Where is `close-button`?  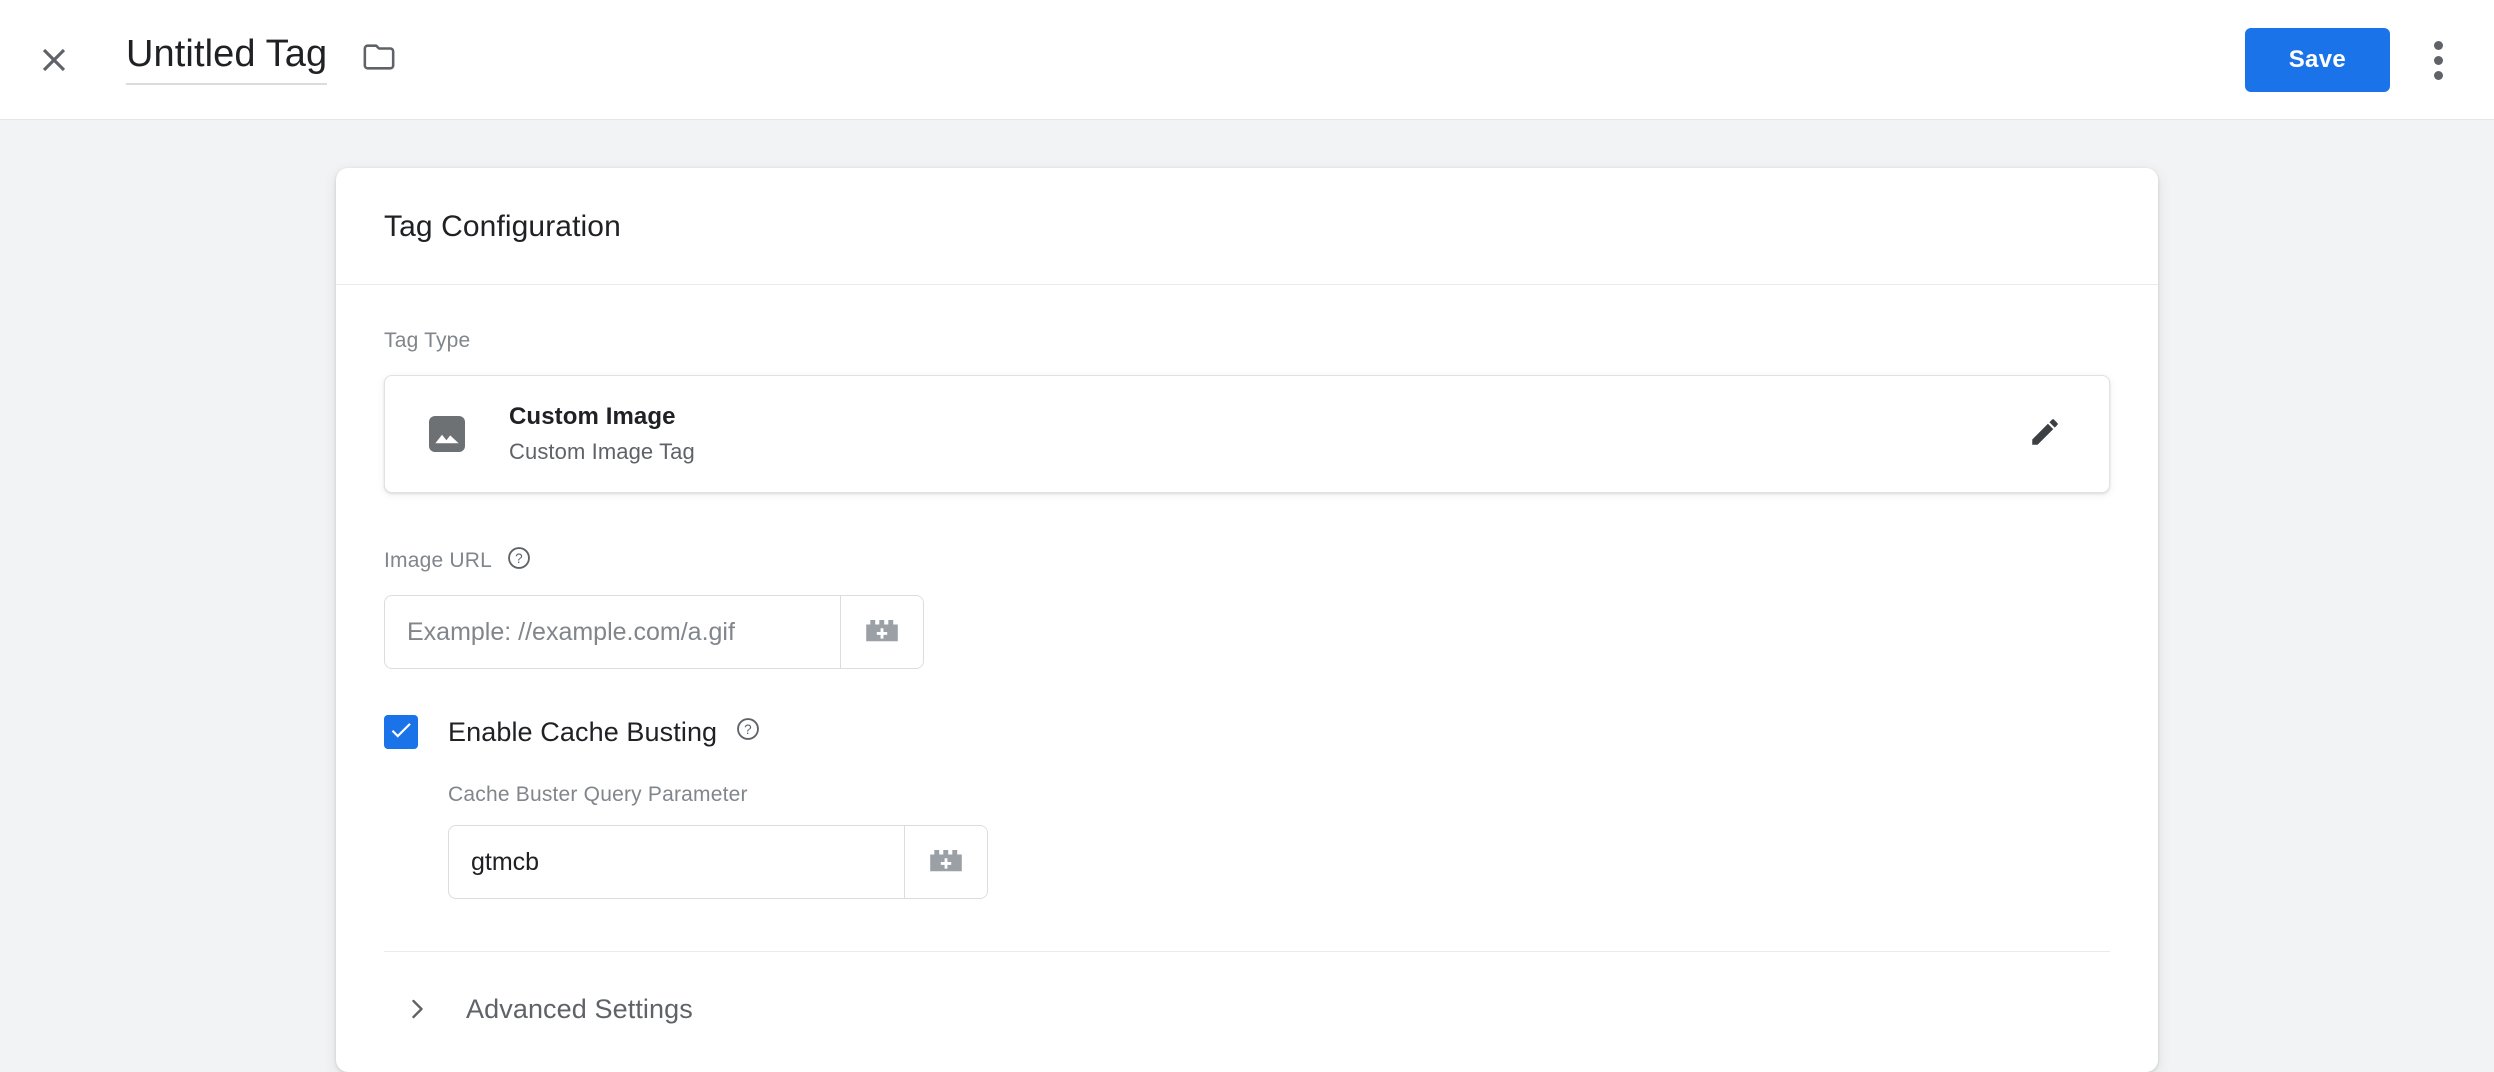
close-button is located at coordinates (54, 60).